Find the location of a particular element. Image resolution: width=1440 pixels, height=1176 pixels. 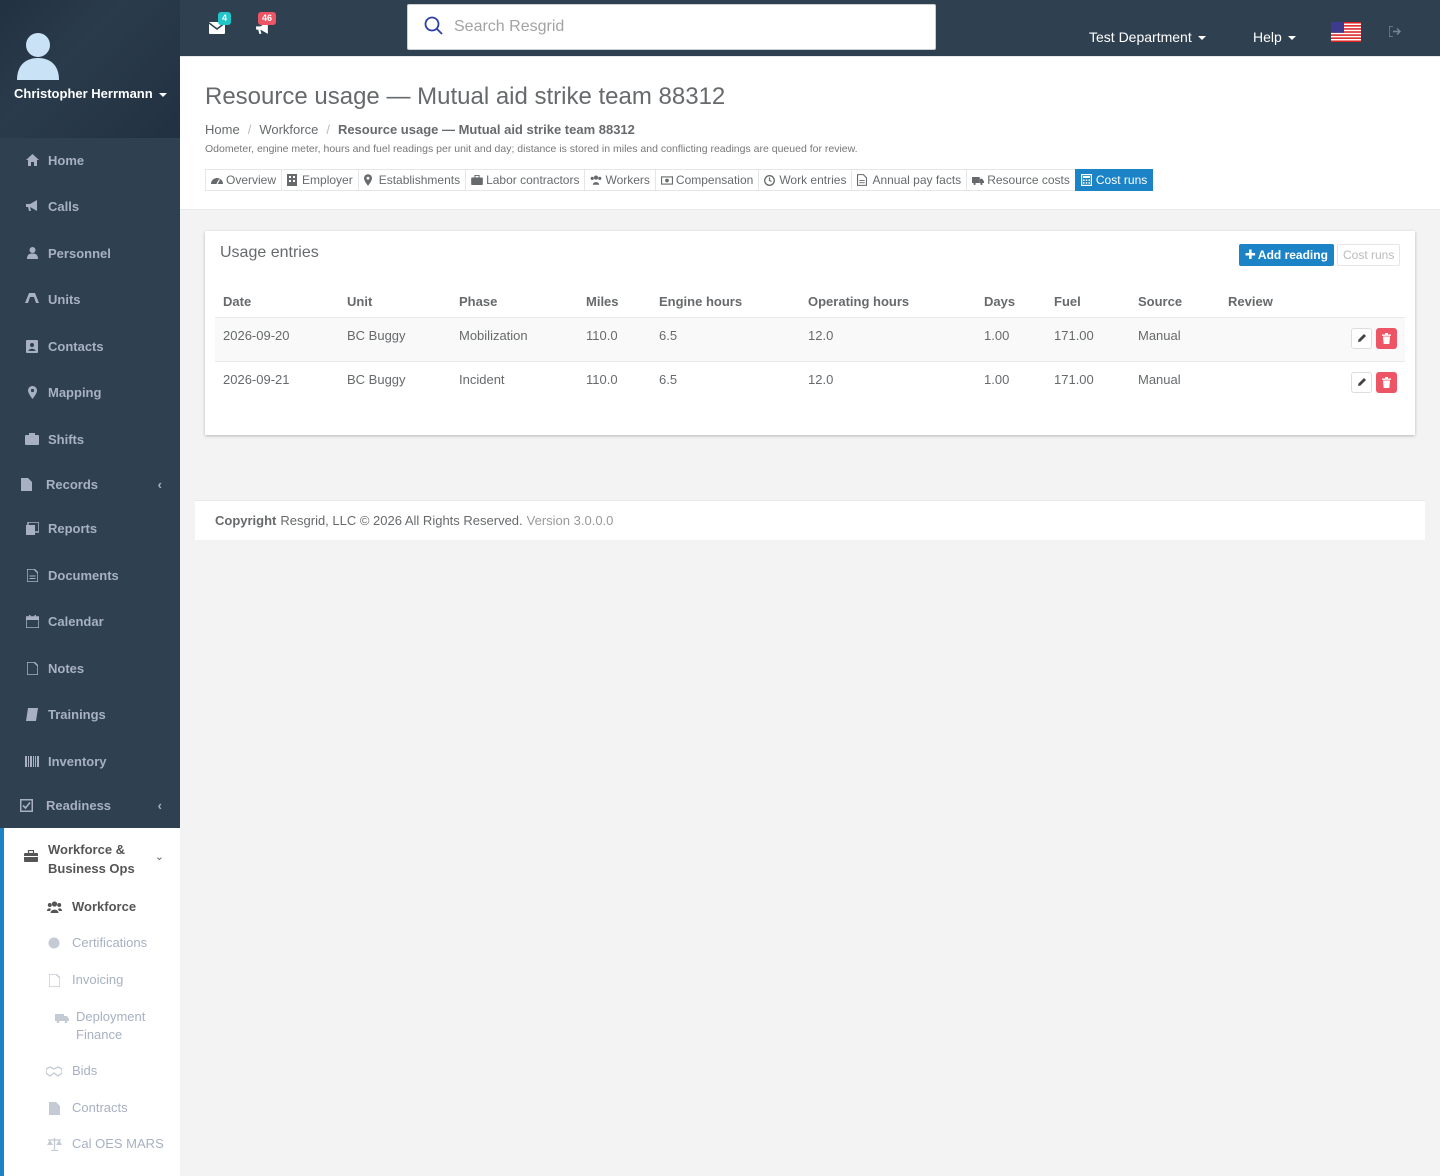

tab-resource-costs: Resource costs is located at coordinates (1021, 180).